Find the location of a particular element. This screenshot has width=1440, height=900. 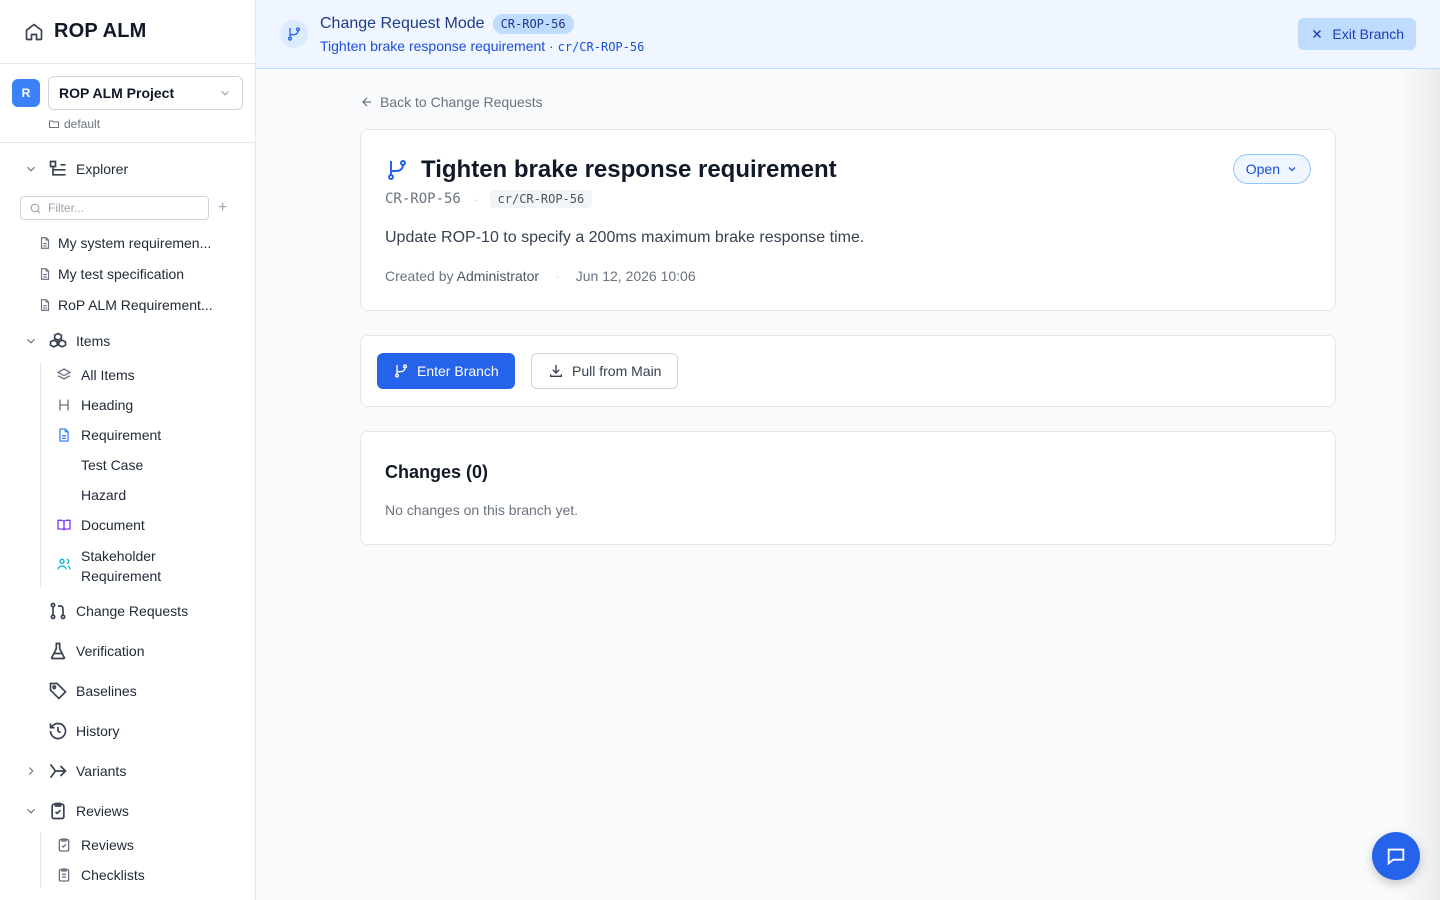

item-type-document: Document is located at coordinates (100, 525).